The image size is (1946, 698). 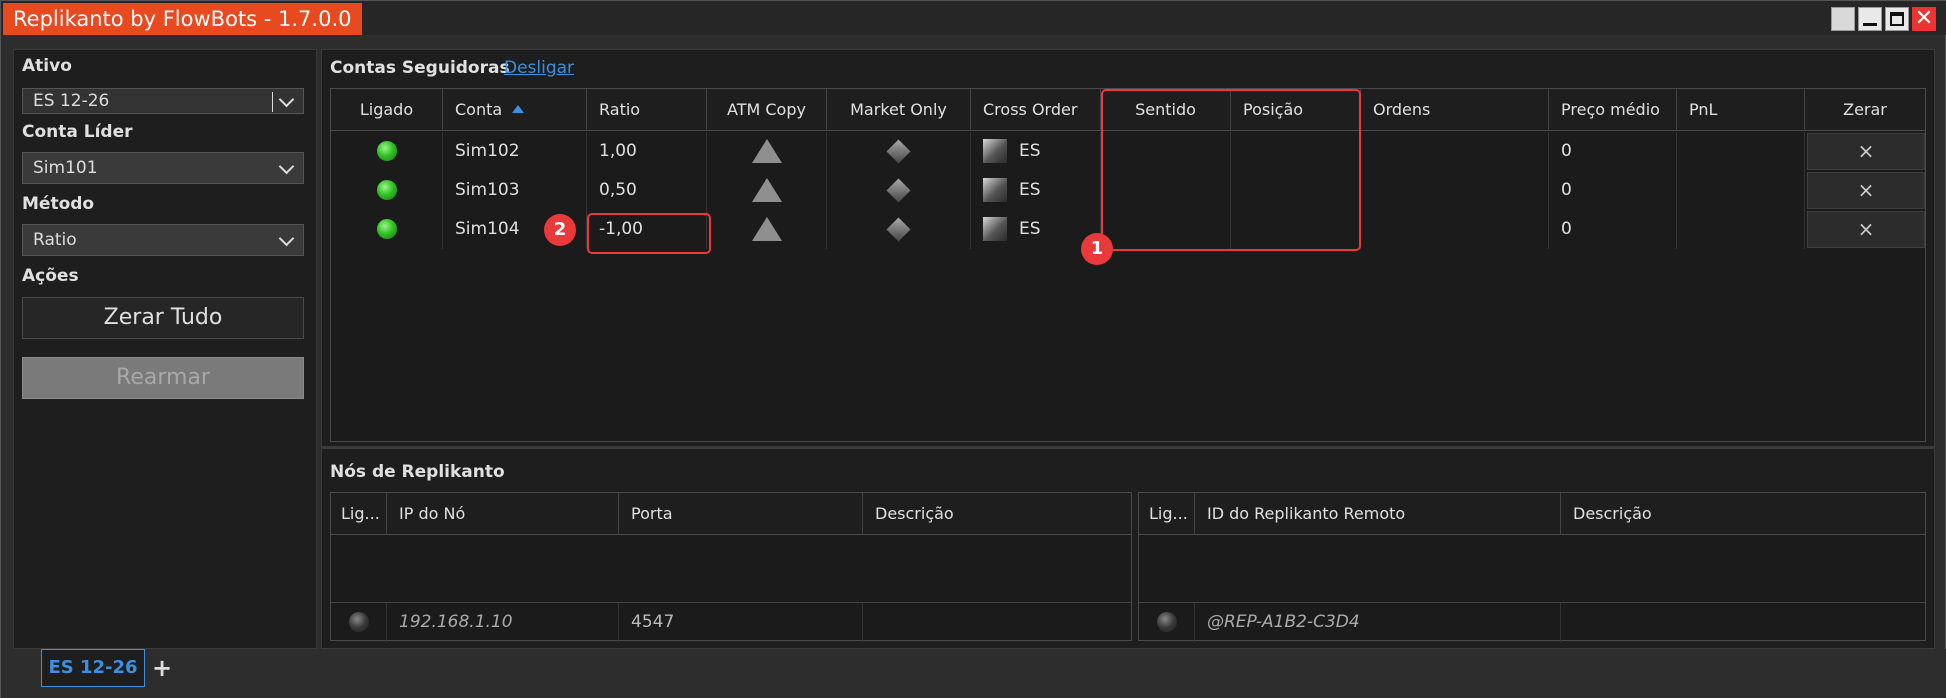 I want to click on col-conta-label: Conta, so click(x=479, y=109).